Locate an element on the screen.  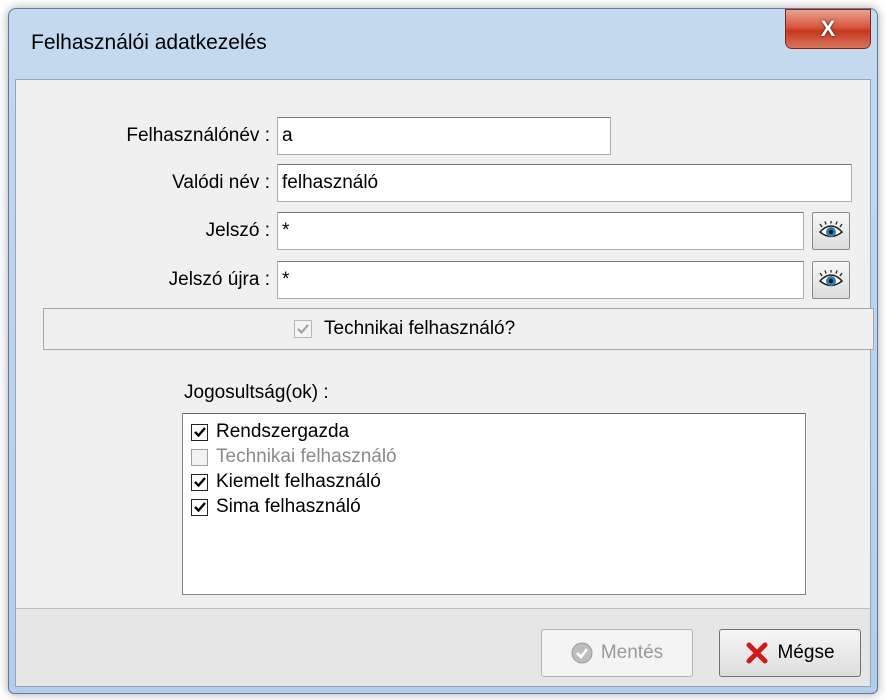
password-field is located at coordinates (540, 231).